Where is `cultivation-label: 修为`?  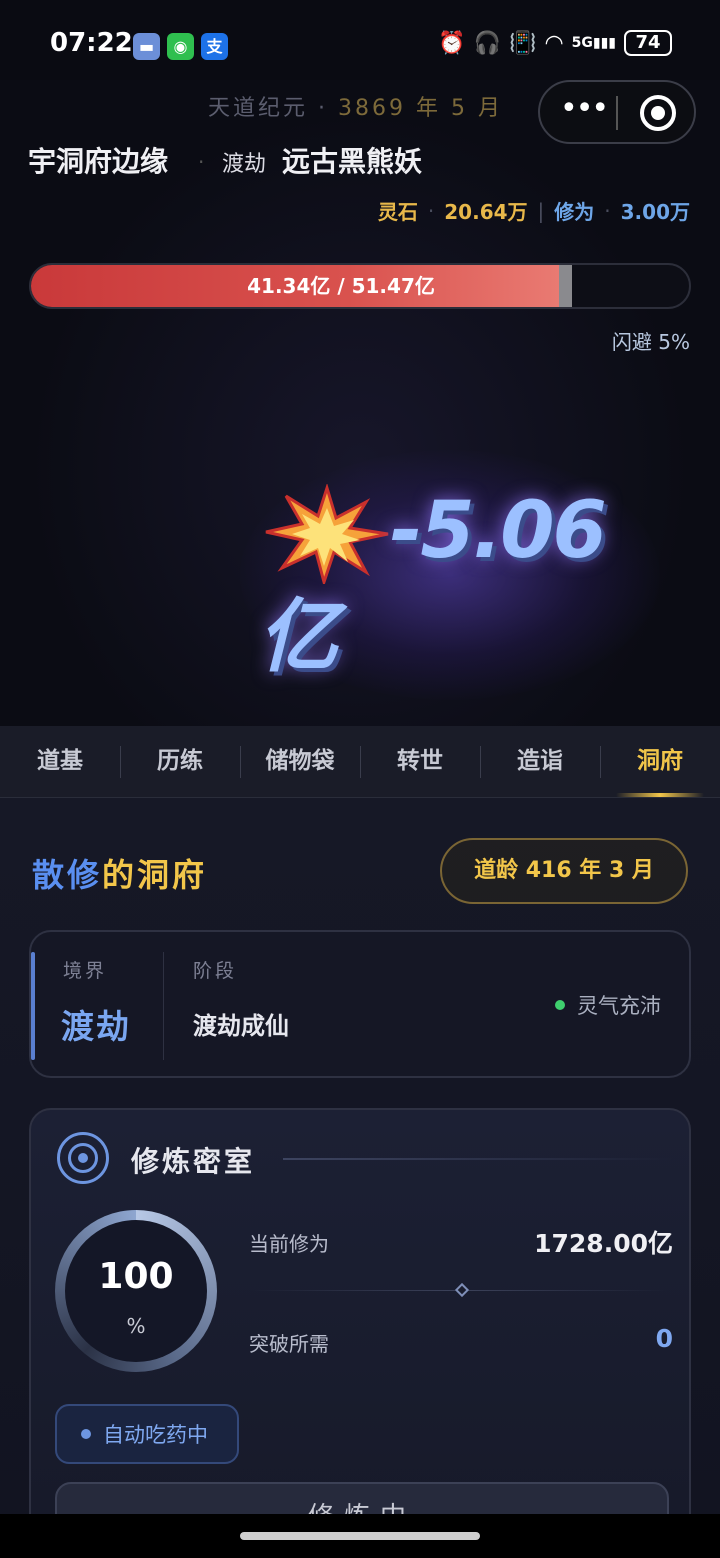 cultivation-label: 修为 is located at coordinates (574, 212).